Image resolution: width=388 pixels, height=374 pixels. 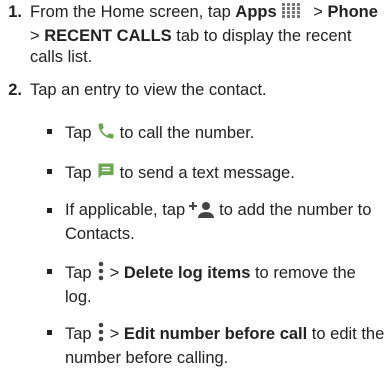 What do you see at coordinates (187, 273) in the screenshot?
I see `delete-log-items-label: Delete log items` at bounding box center [187, 273].